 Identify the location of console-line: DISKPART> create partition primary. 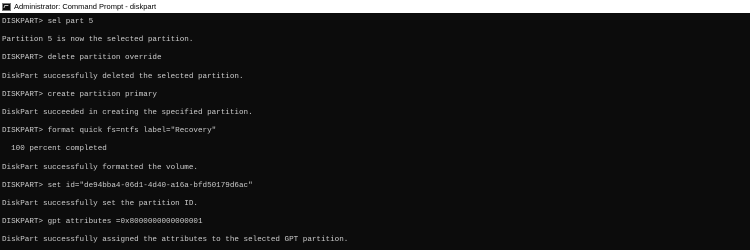
(79, 94).